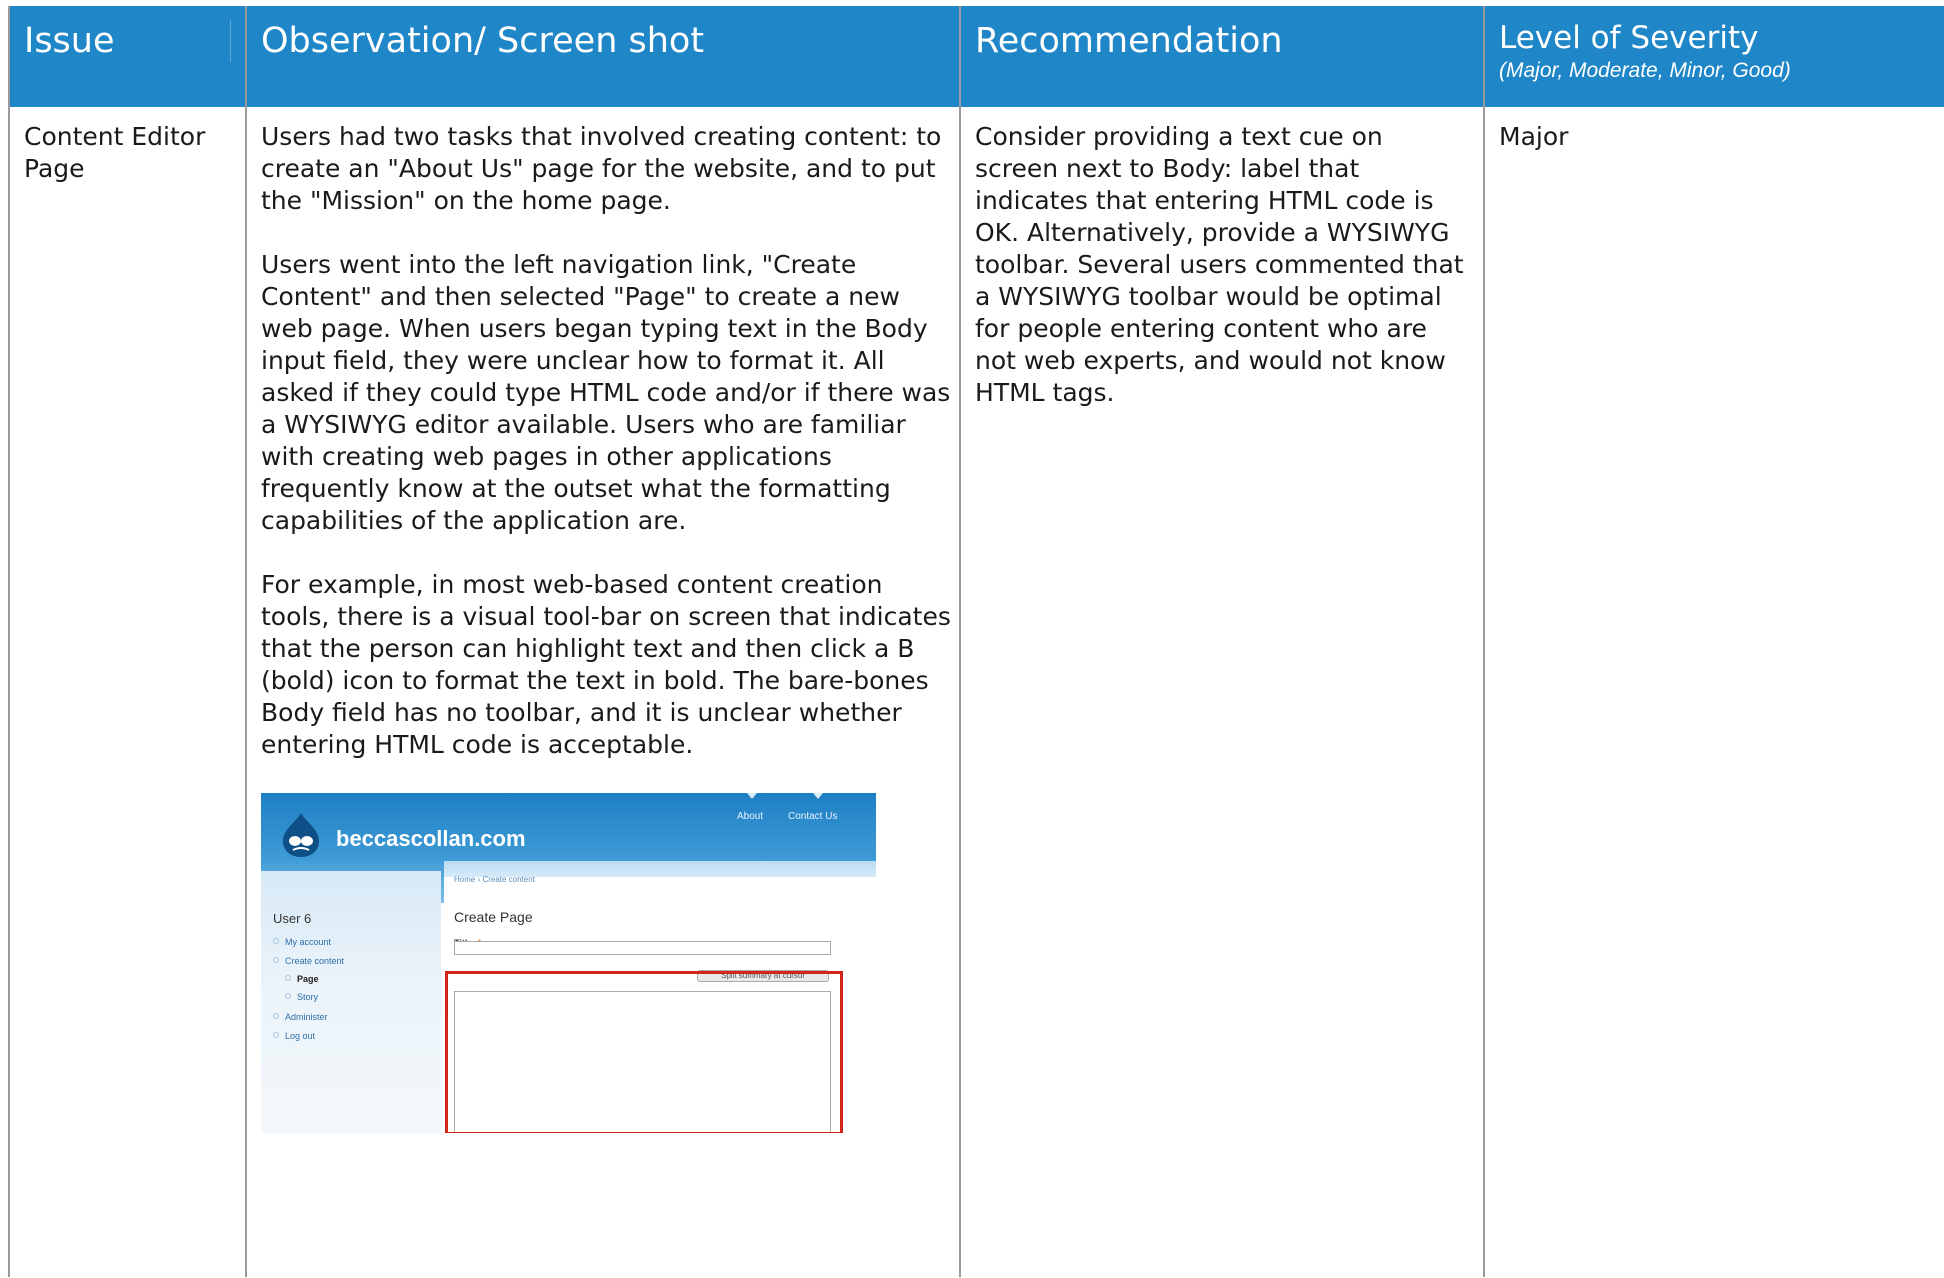 The width and height of the screenshot is (1944, 1278). I want to click on issue-cell: Content Editor Page, so click(127, 692).